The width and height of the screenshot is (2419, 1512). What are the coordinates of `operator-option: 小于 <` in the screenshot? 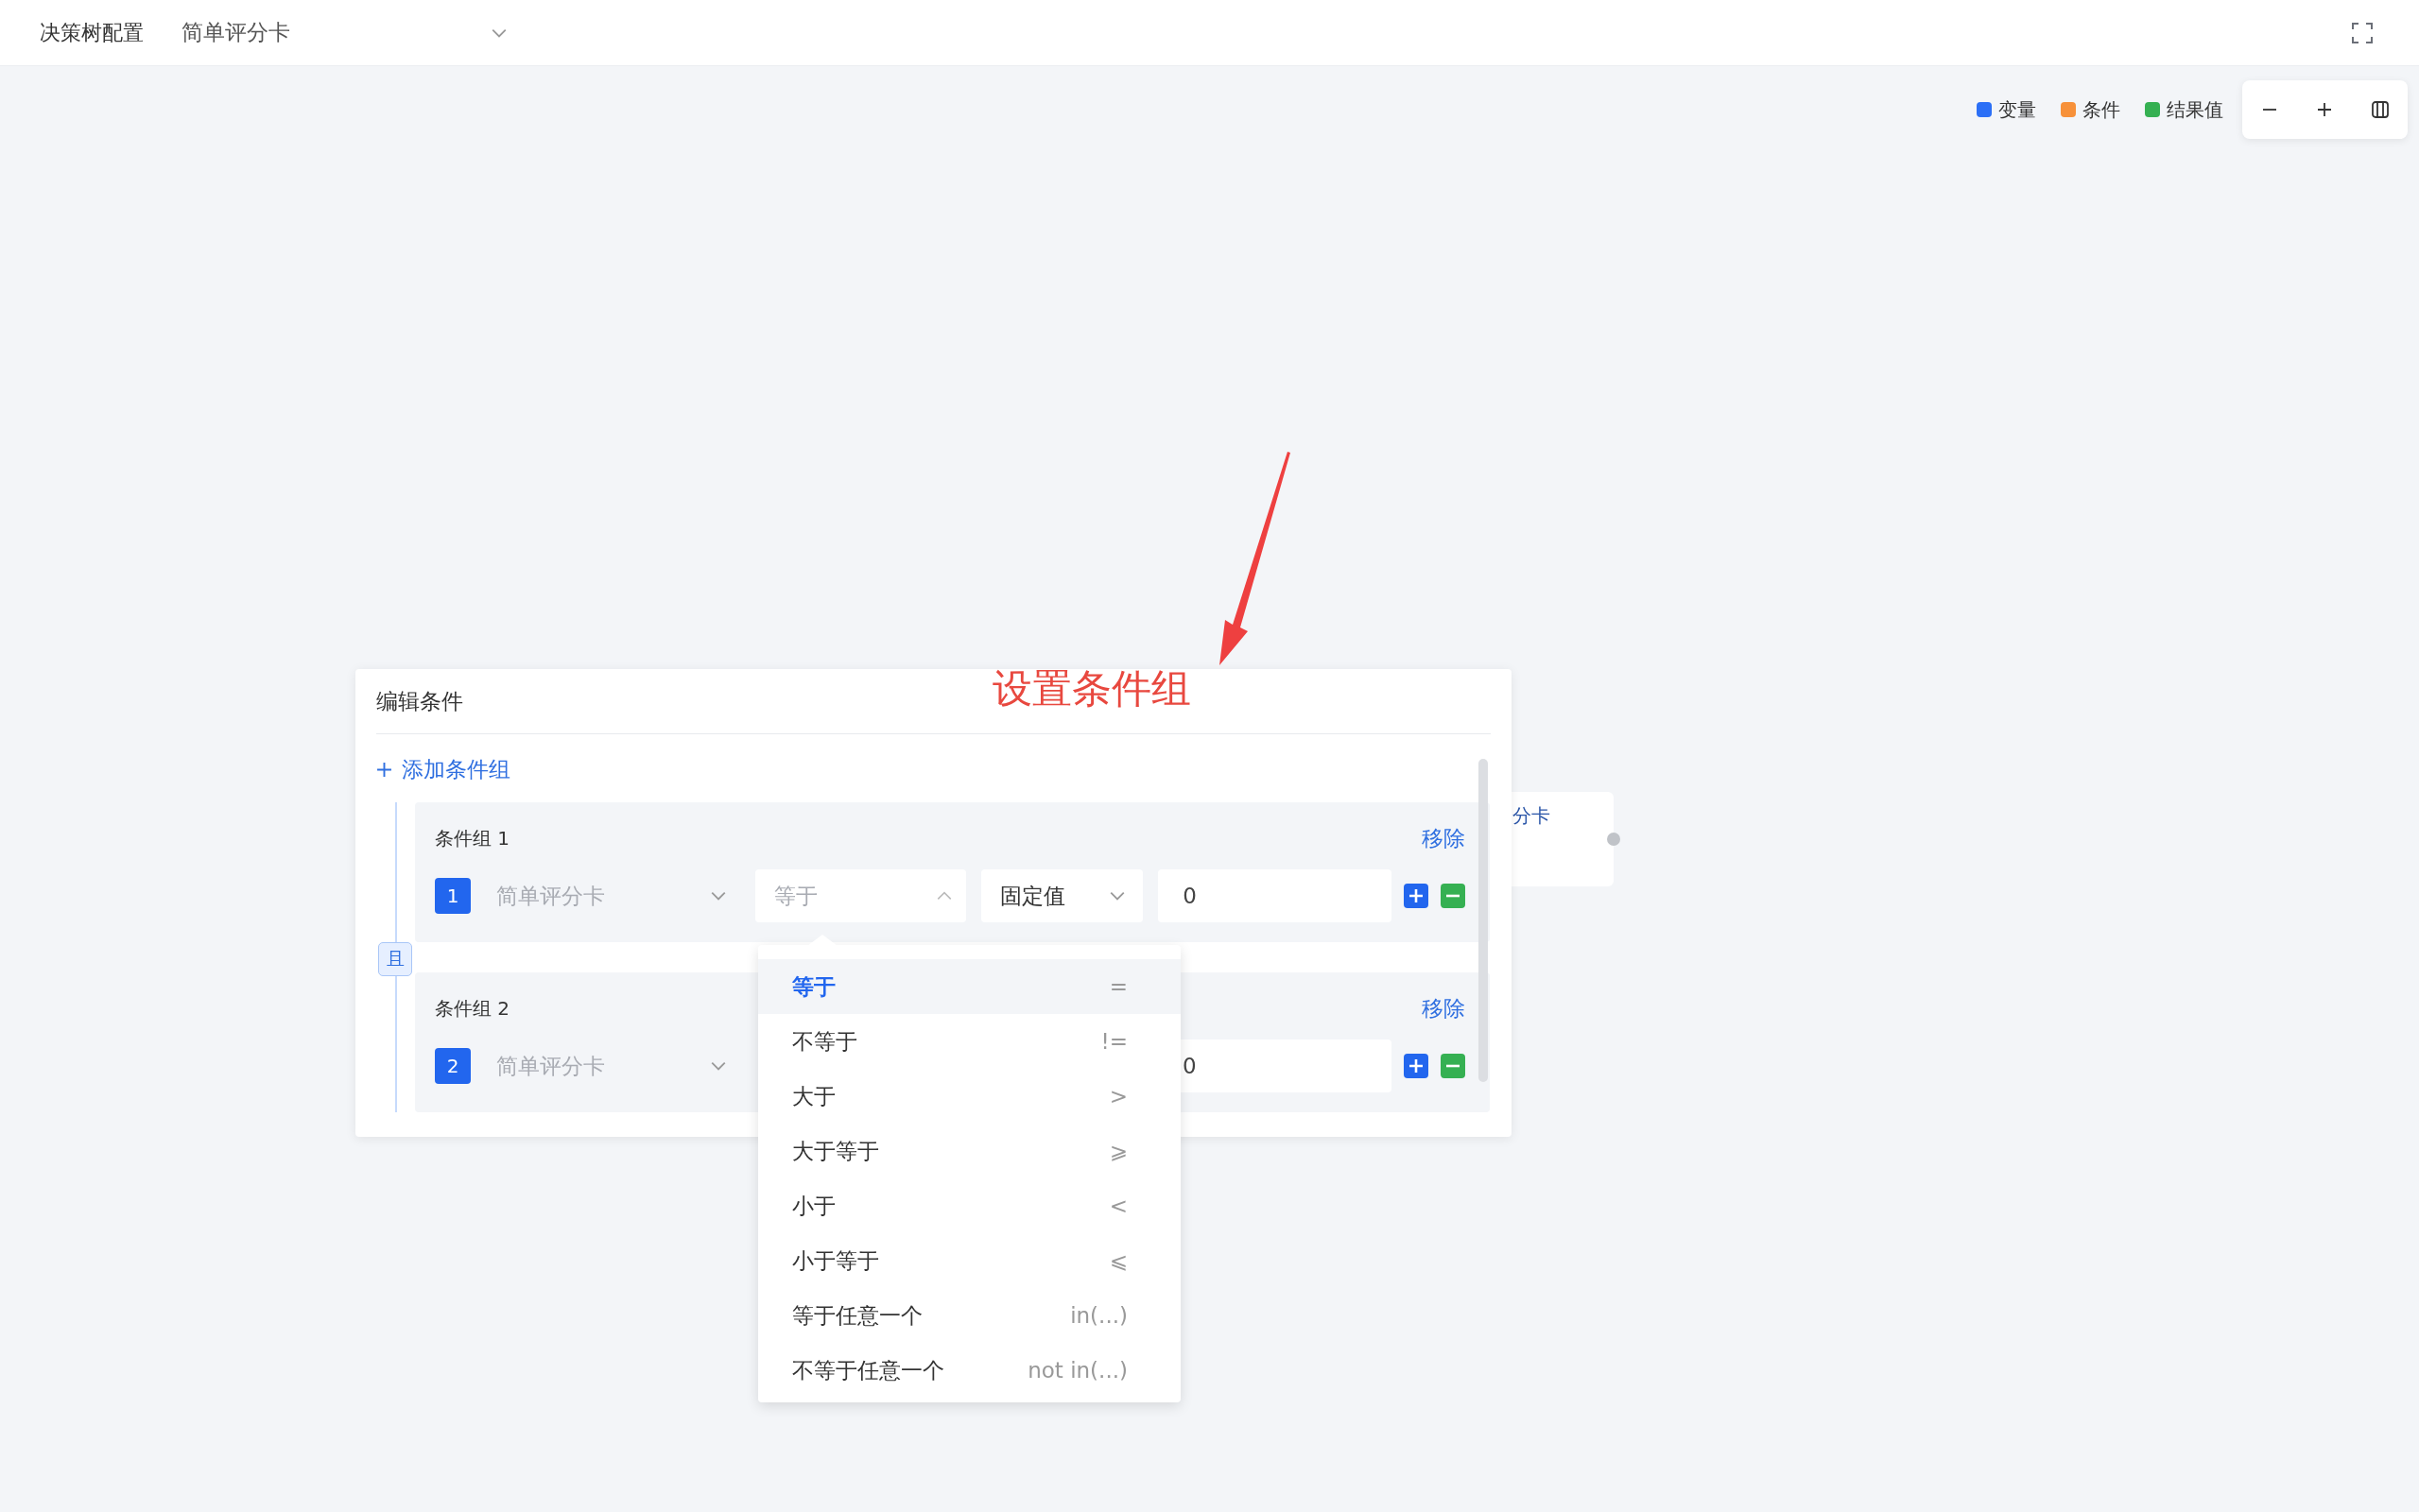 It's located at (969, 1205).